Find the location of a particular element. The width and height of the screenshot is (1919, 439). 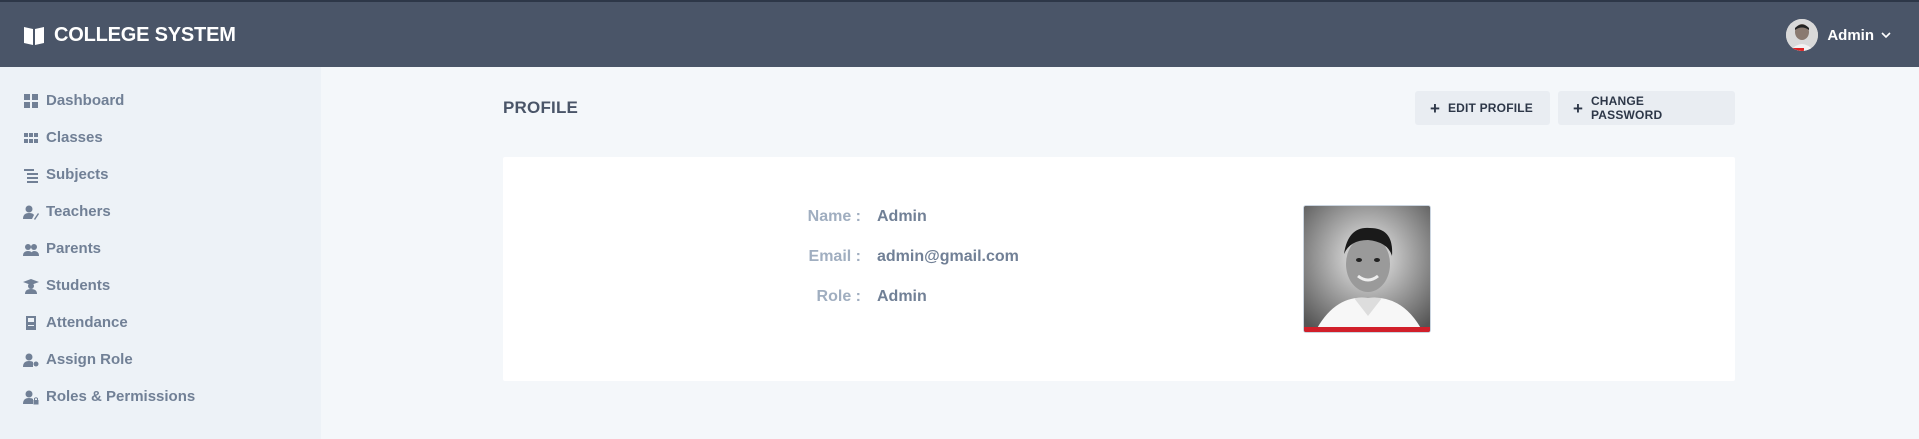

sidebar-item-attendance: Attendance is located at coordinates (75, 322).